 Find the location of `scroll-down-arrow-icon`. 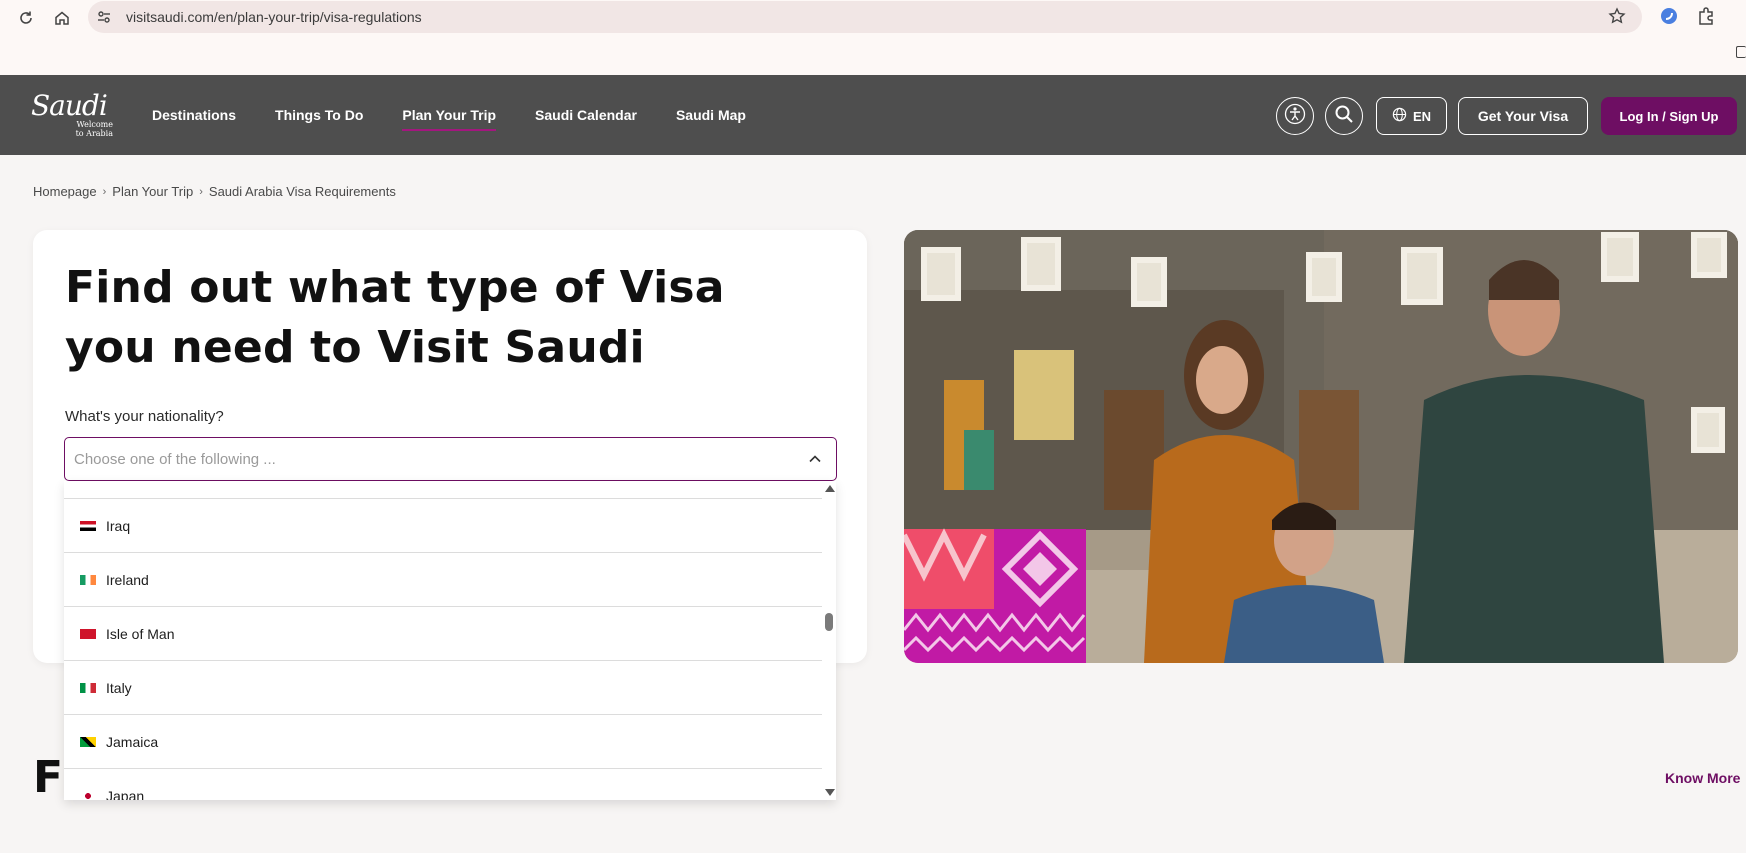

scroll-down-arrow-icon is located at coordinates (830, 792).